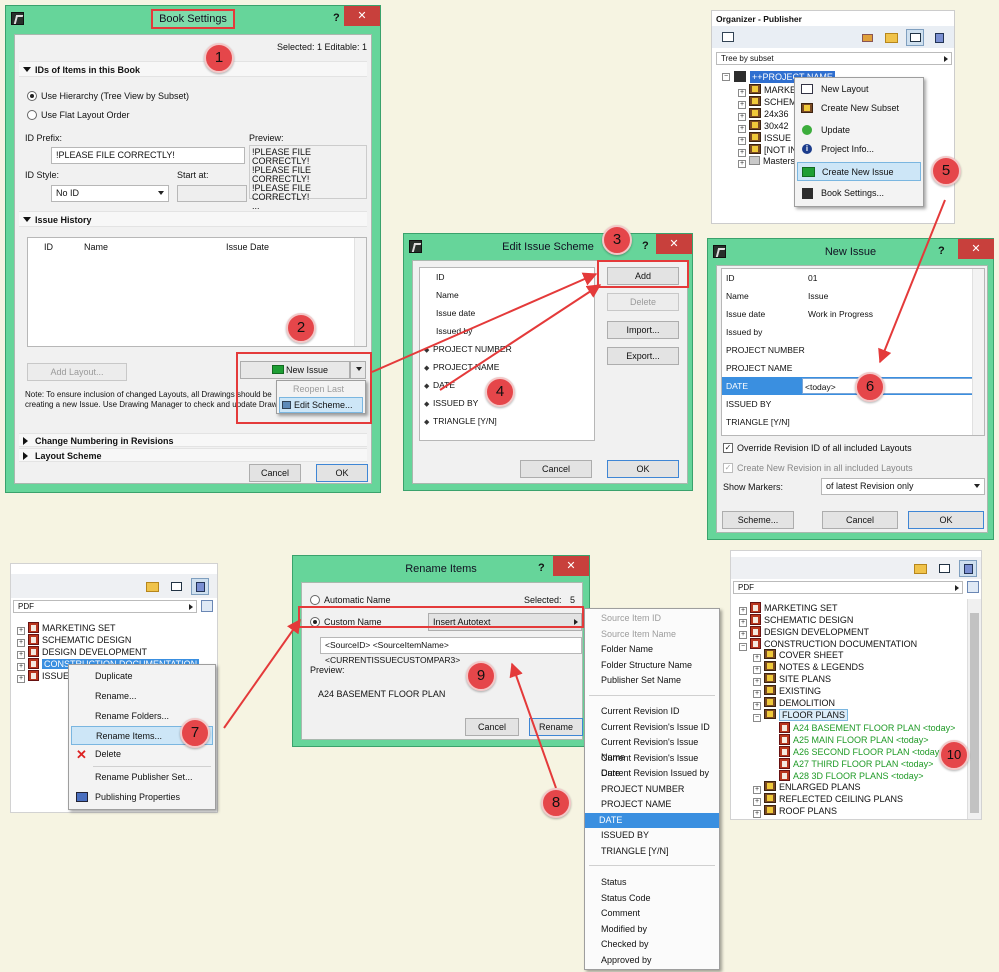 This screenshot has width=999, height=972. What do you see at coordinates (520, 337) in the screenshot?
I see `arrow-4-to-add` at bounding box center [520, 337].